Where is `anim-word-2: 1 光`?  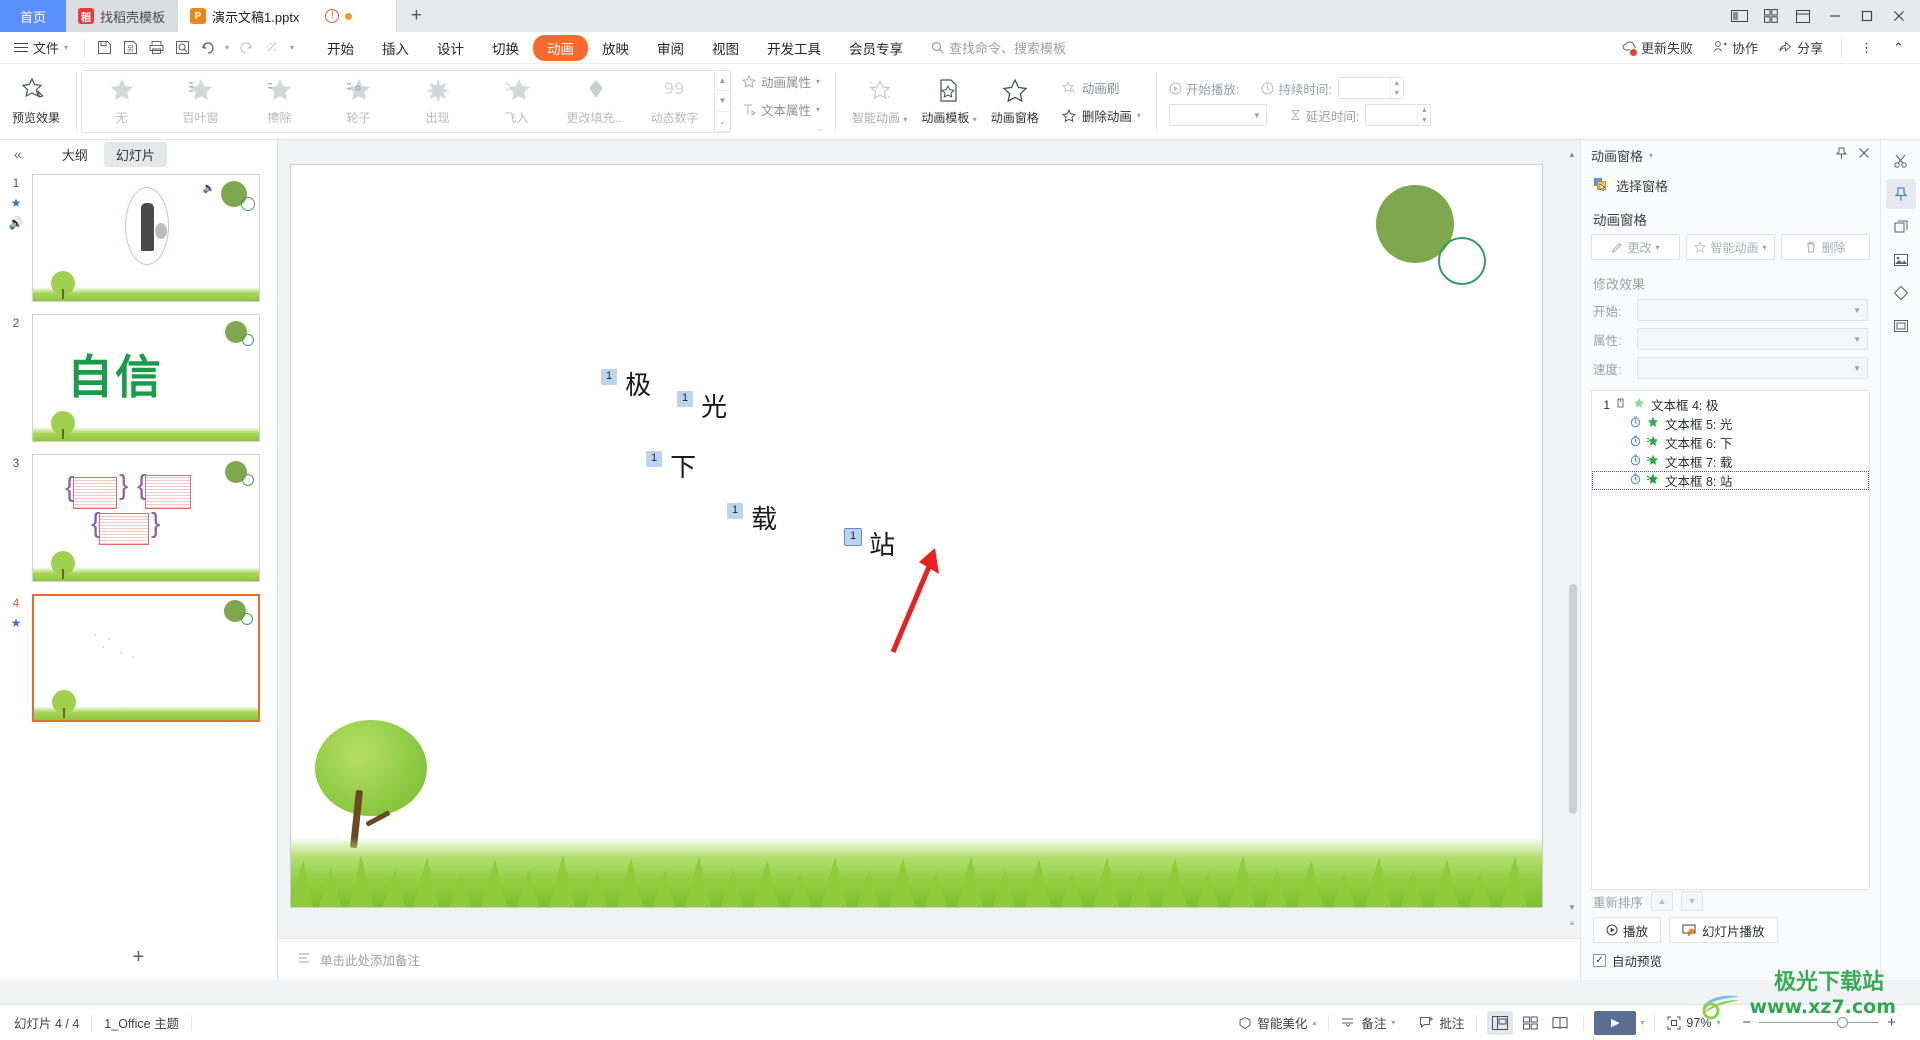
anim-word-2: 1 光 is located at coordinates (702, 405).